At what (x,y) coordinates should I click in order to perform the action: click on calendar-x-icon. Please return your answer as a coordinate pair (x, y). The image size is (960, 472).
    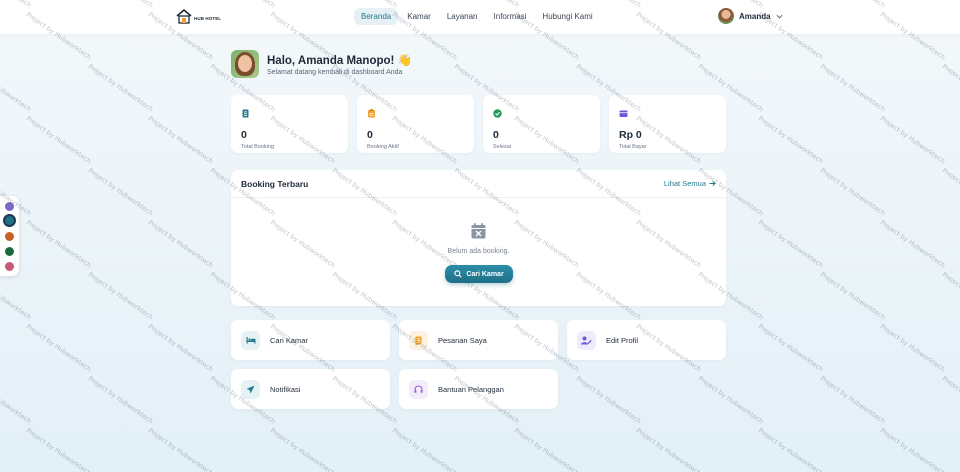
    Looking at the image, I should click on (478, 231).